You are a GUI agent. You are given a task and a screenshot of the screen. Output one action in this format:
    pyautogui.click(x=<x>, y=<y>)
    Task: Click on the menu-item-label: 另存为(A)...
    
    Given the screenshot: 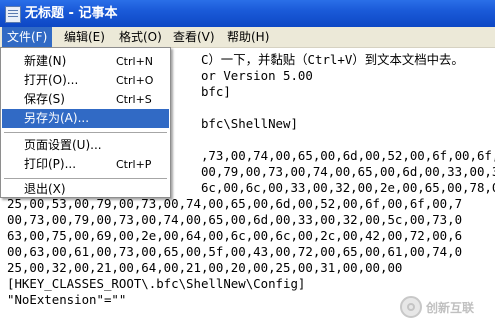 What is the action you would take?
    pyautogui.click(x=57, y=118)
    